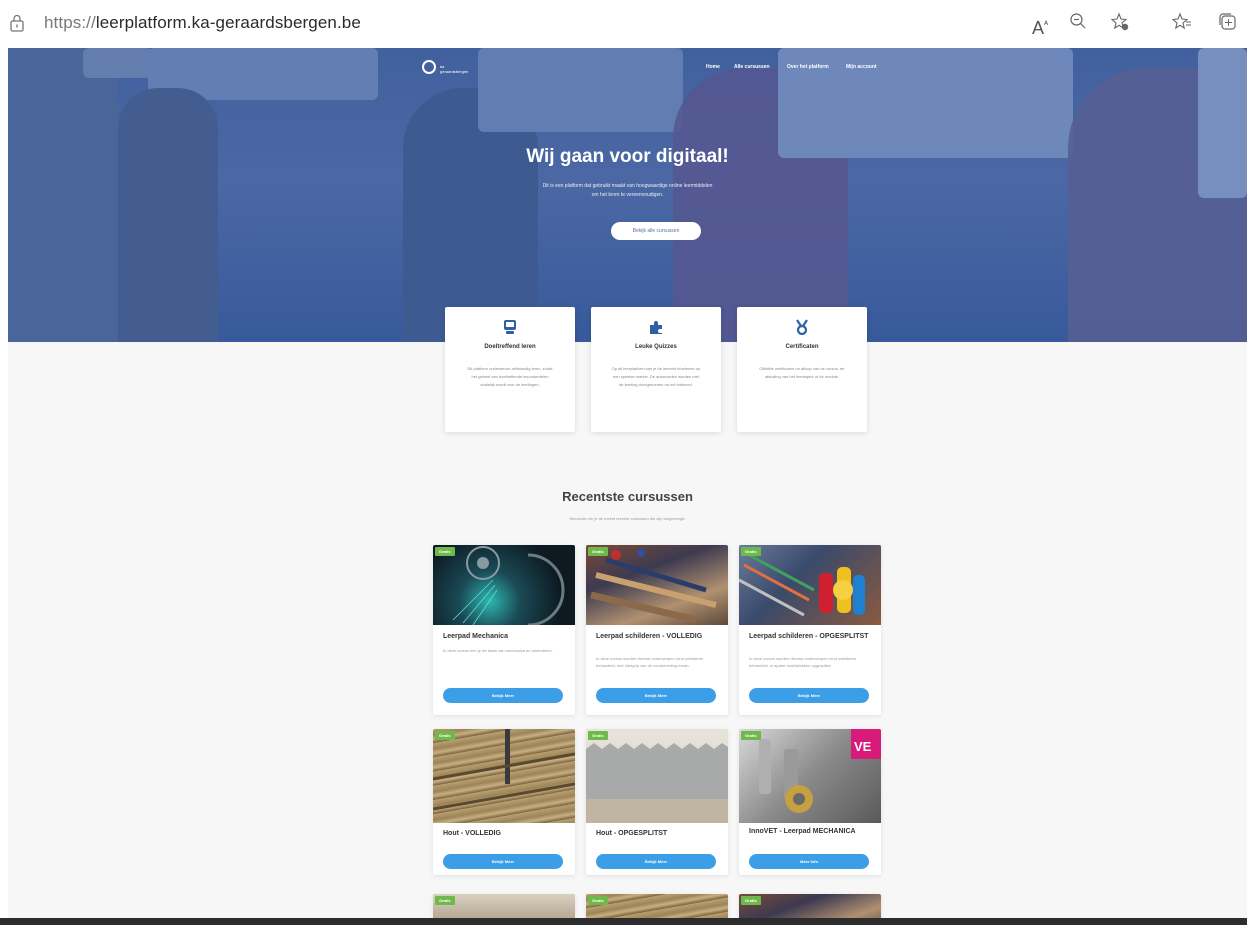 This screenshot has height=925, width=1247. I want to click on lock-icon, so click(17, 23).